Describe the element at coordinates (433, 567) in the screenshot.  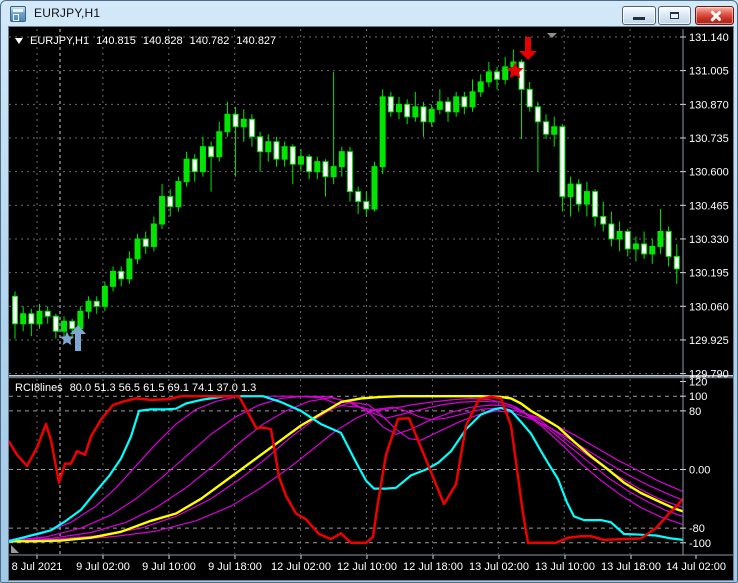
I see `time-axis-label: 12 Jul 18:00` at that location.